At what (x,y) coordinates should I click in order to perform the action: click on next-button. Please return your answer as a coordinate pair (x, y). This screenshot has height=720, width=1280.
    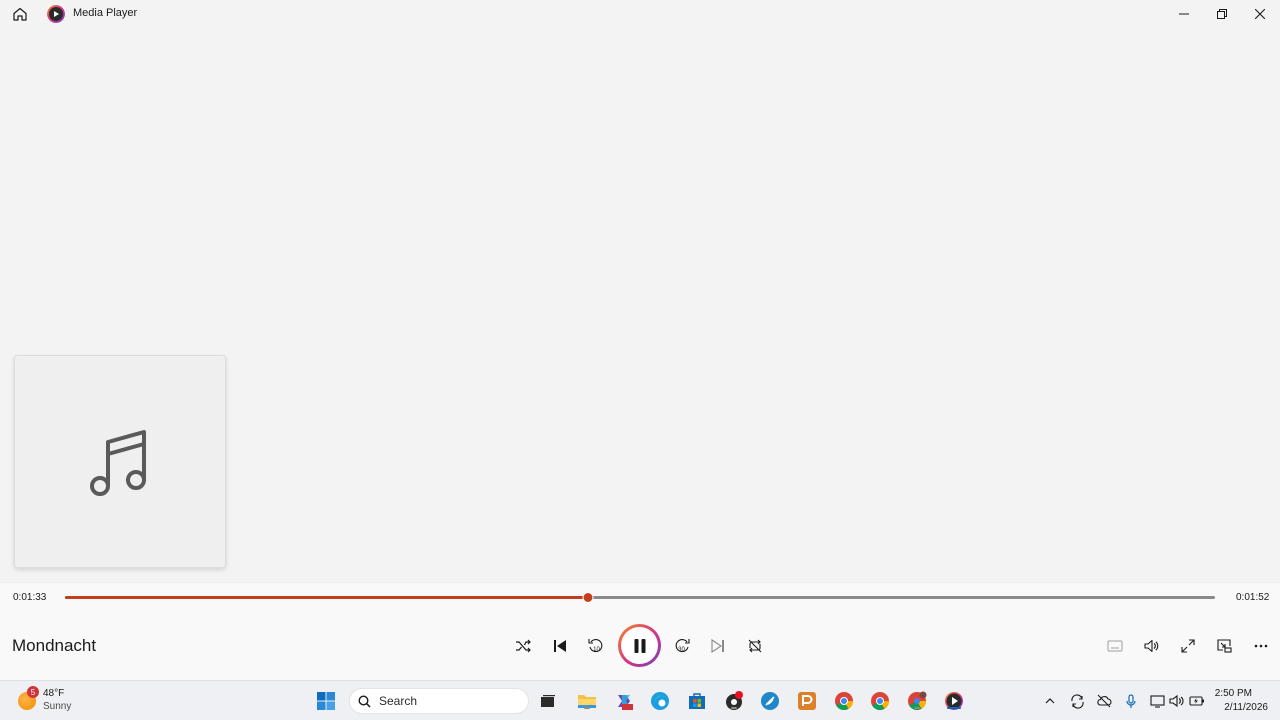
    Looking at the image, I should click on (718, 646).